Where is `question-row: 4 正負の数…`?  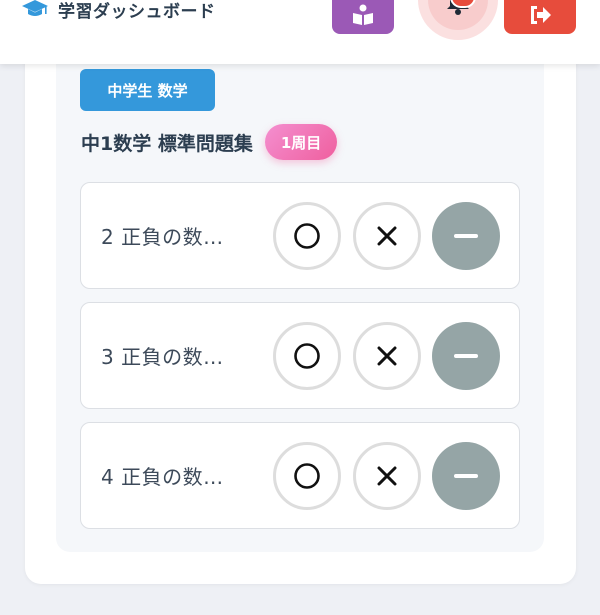
question-row: 4 正負の数… is located at coordinates (300, 475).